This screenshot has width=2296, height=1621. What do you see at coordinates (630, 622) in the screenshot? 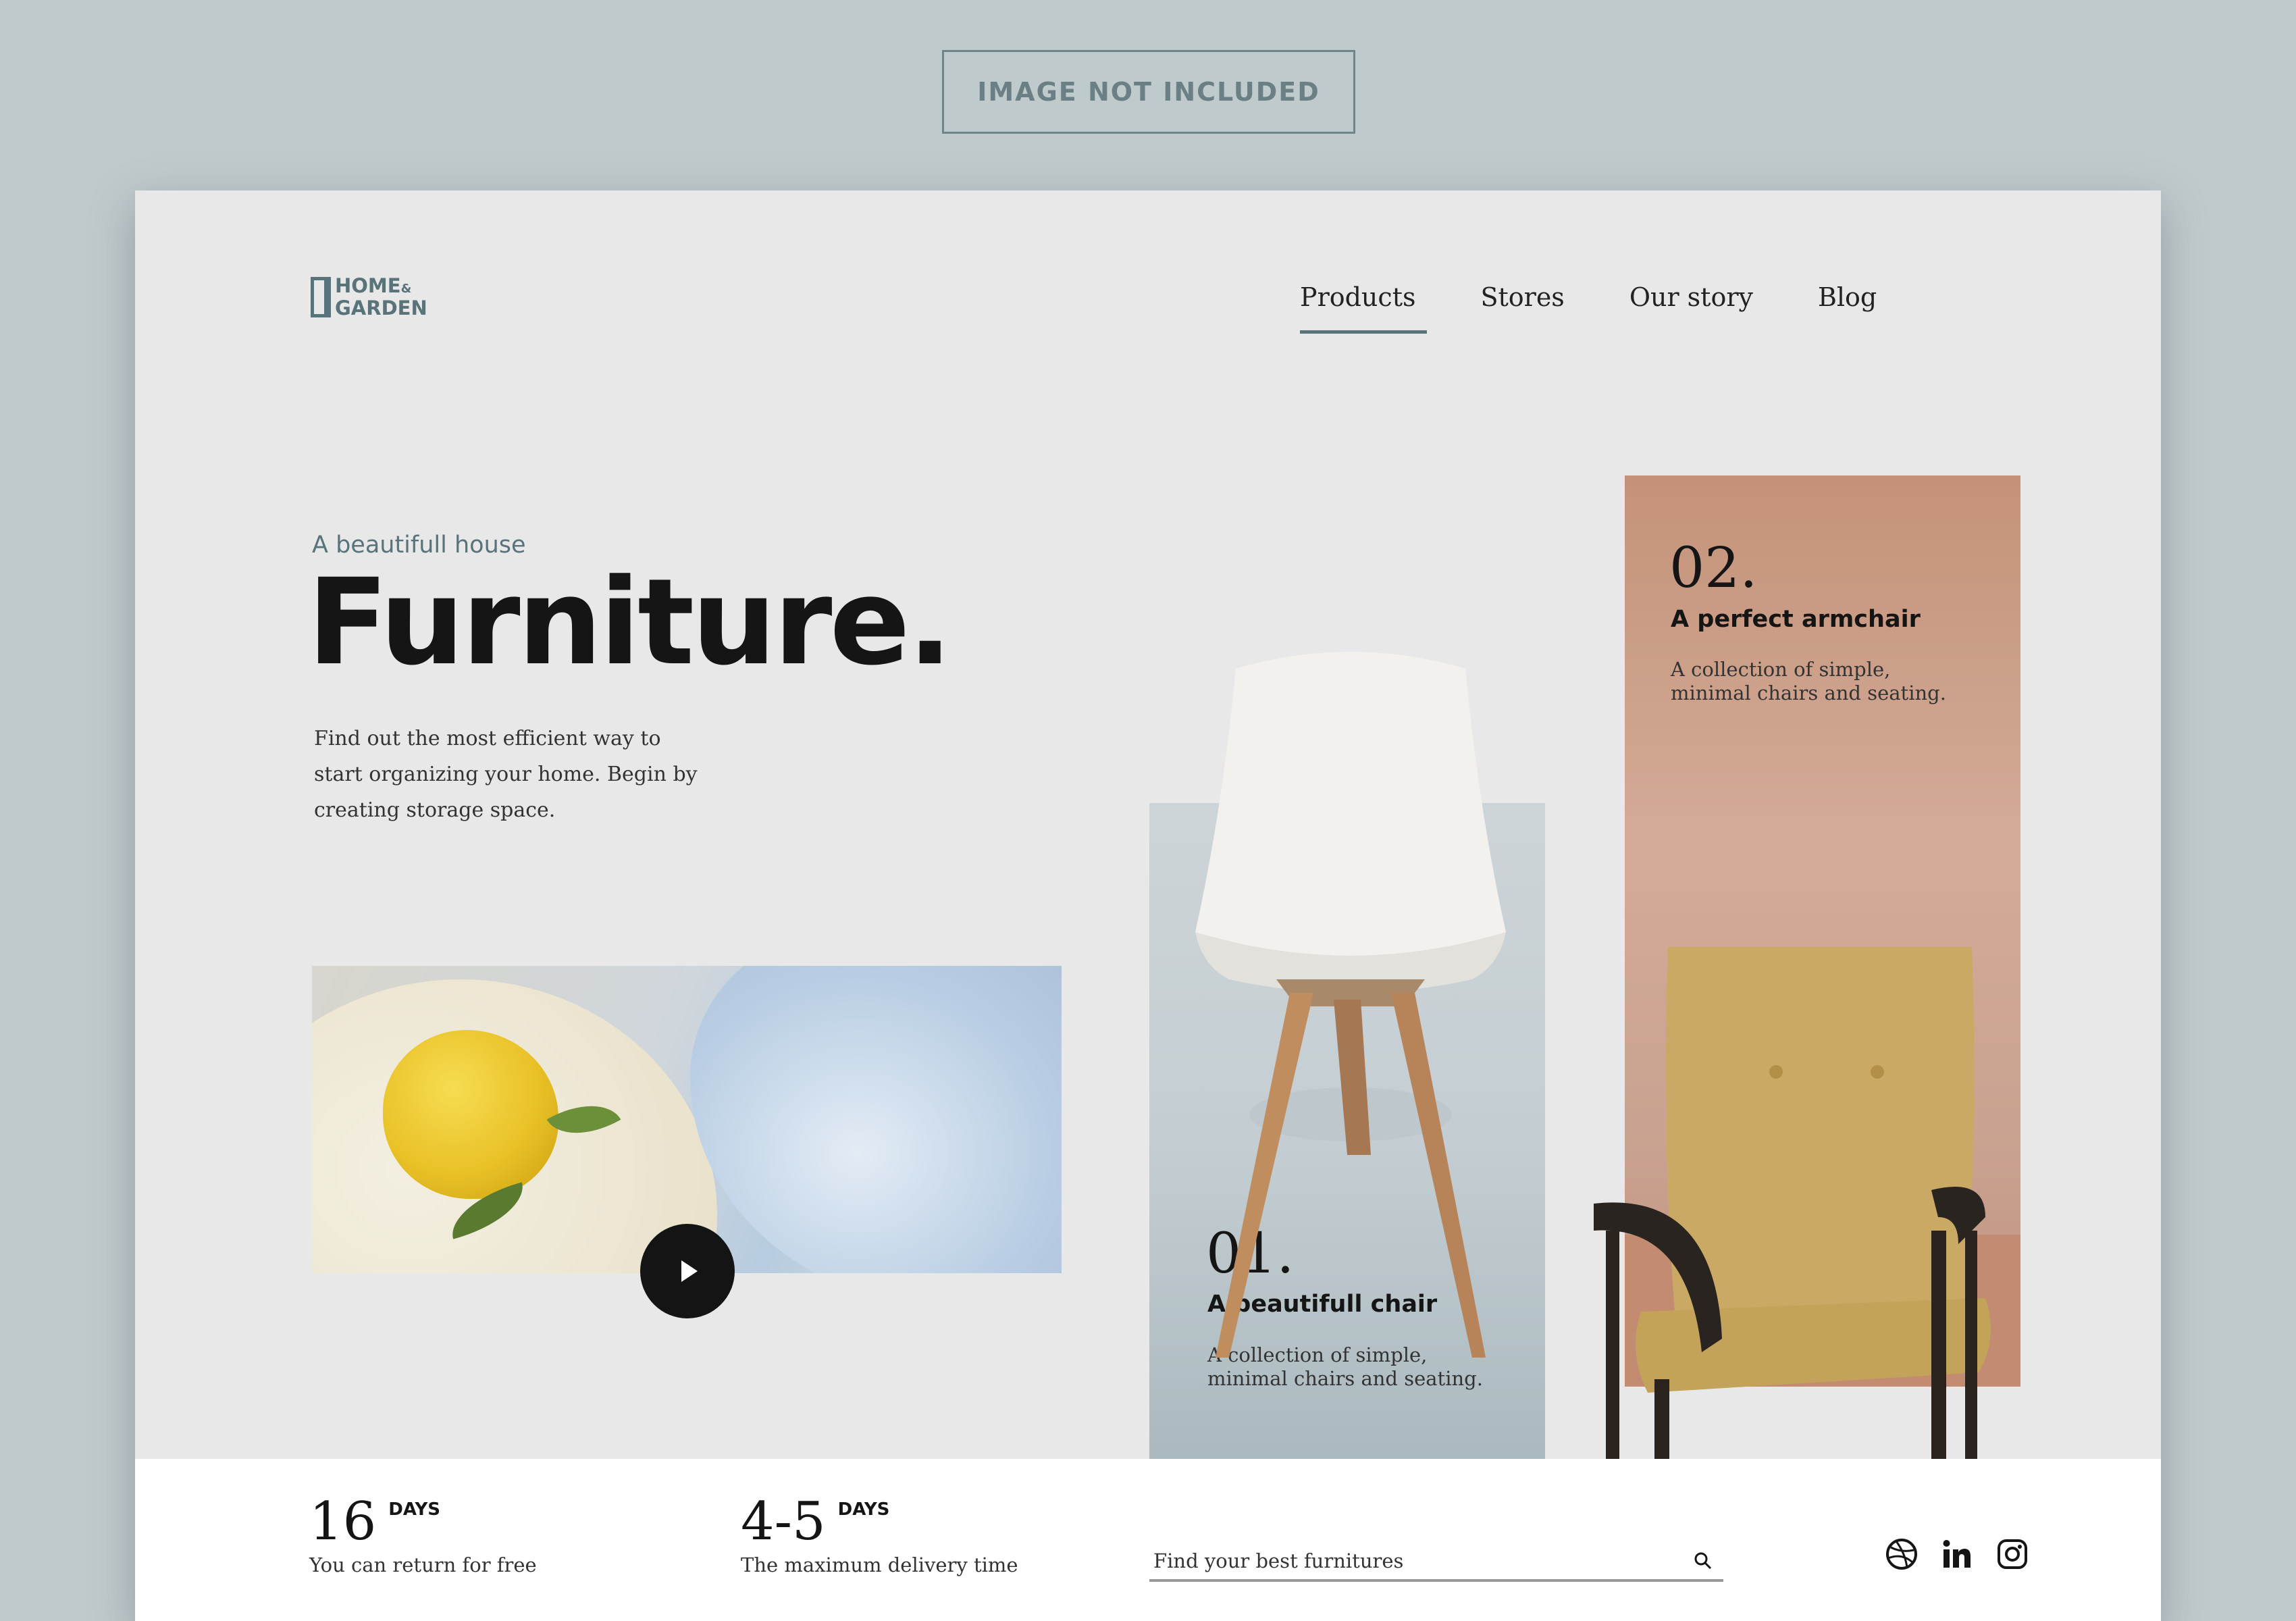
I see `hero-title: Furniture.` at bounding box center [630, 622].